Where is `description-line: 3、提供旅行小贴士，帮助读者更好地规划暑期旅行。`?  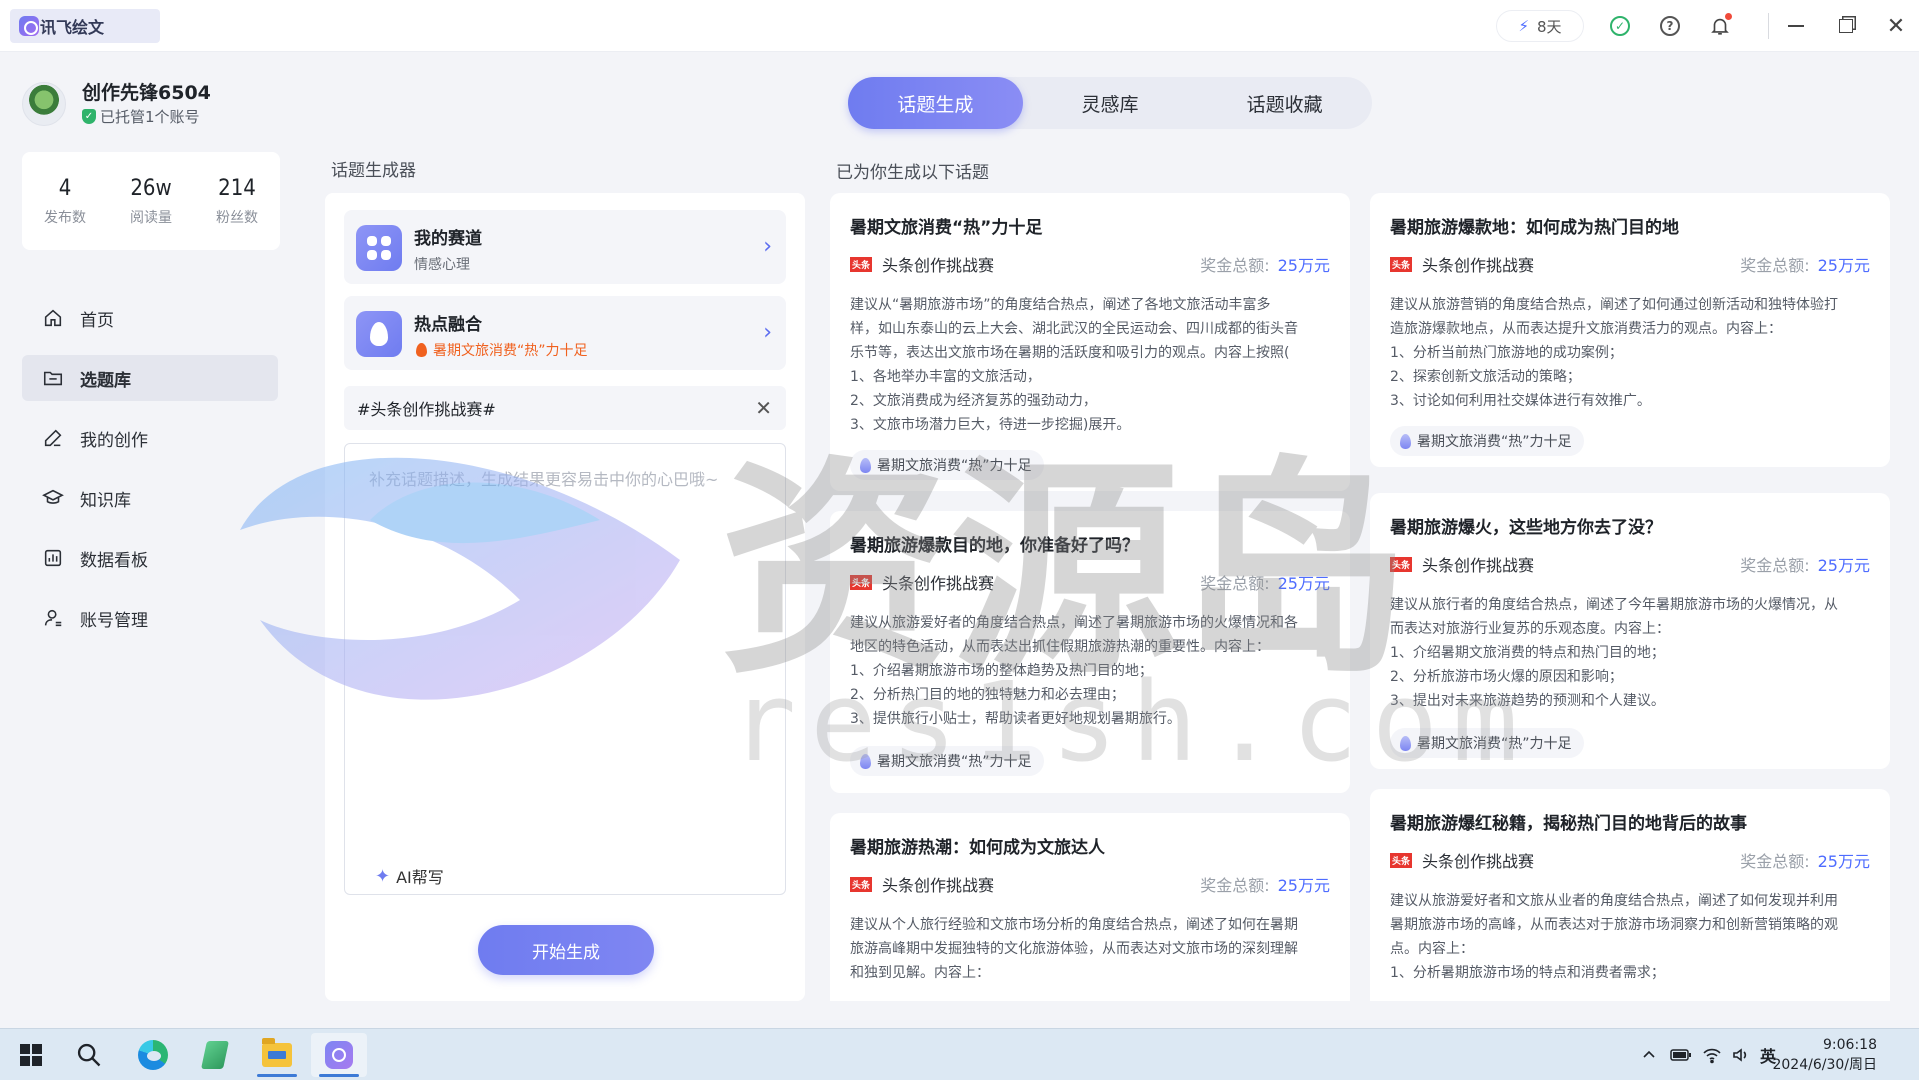
description-line: 3、提供旅行小贴士，帮助读者更好地规划暑期旅行。 is located at coordinates (1015, 719).